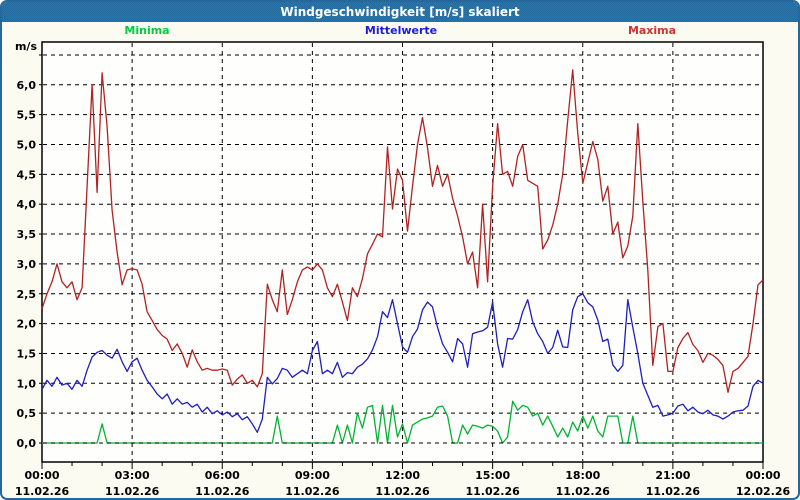 The image size is (800, 500). Describe the element at coordinates (27, 234) in the screenshot. I see `y-tick-label: 3,5` at that location.